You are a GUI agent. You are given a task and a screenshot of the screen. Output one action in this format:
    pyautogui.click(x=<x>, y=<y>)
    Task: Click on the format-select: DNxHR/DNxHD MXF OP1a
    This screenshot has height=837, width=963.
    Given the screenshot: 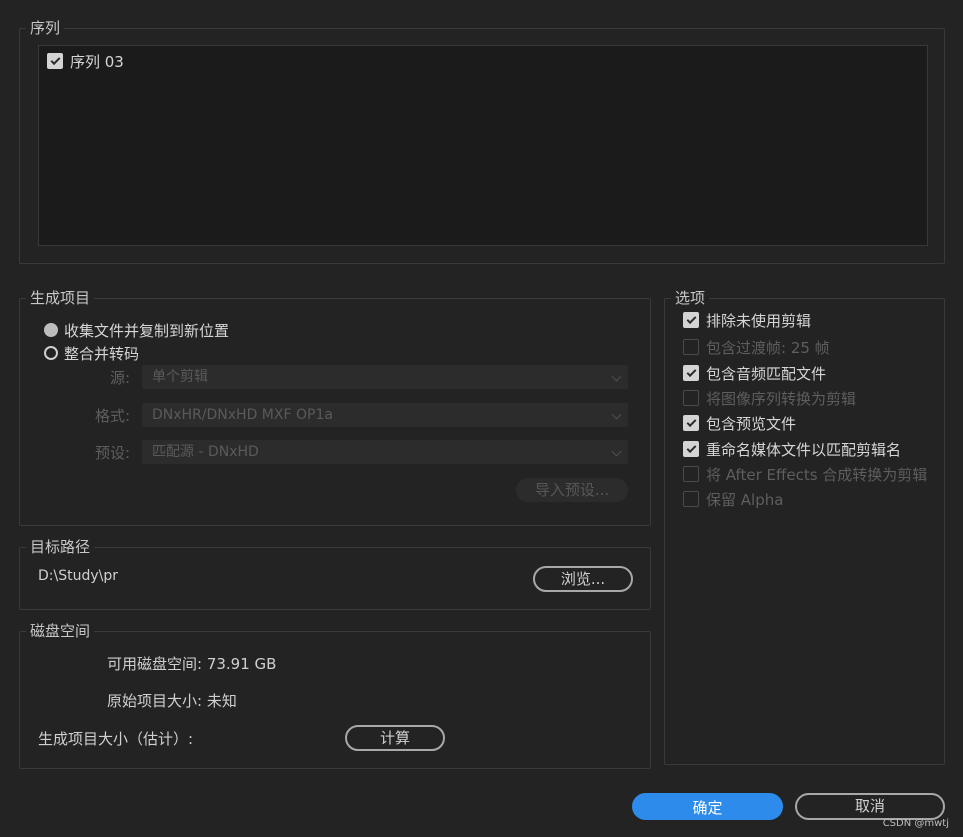 What is the action you would take?
    pyautogui.click(x=385, y=415)
    